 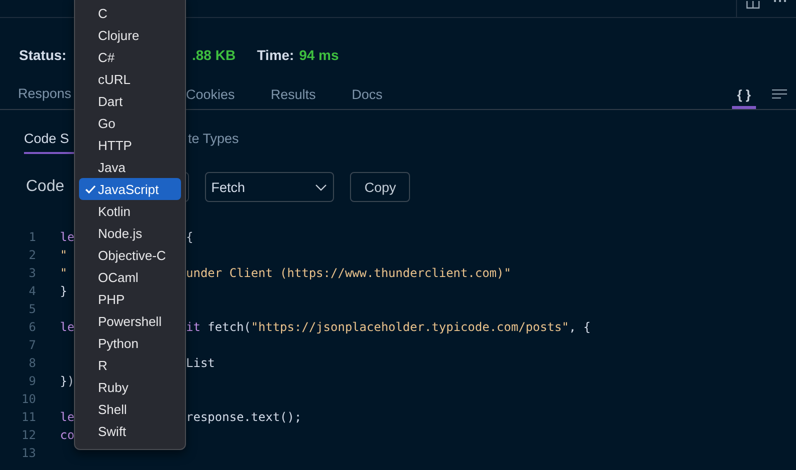 What do you see at coordinates (32, 309) in the screenshot?
I see `line-number: 5` at bounding box center [32, 309].